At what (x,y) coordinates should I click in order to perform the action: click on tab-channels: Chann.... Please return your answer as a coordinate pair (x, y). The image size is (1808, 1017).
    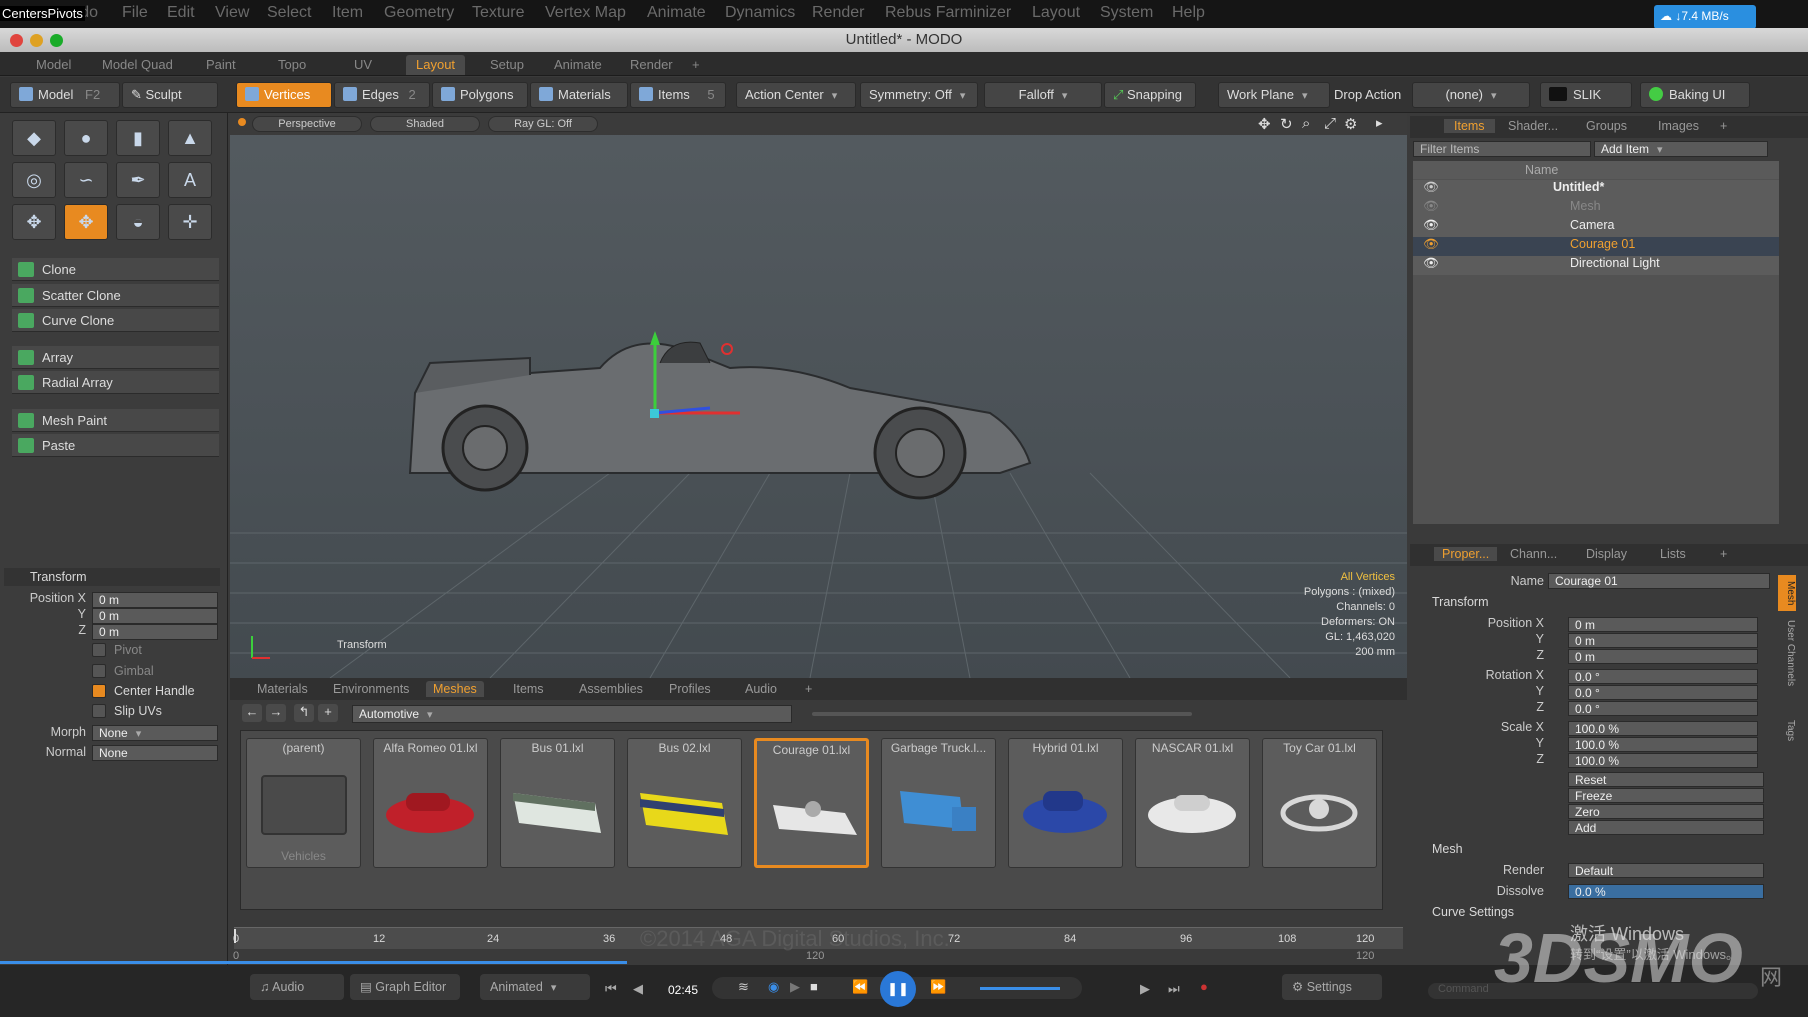
    Looking at the image, I should click on (1533, 554).